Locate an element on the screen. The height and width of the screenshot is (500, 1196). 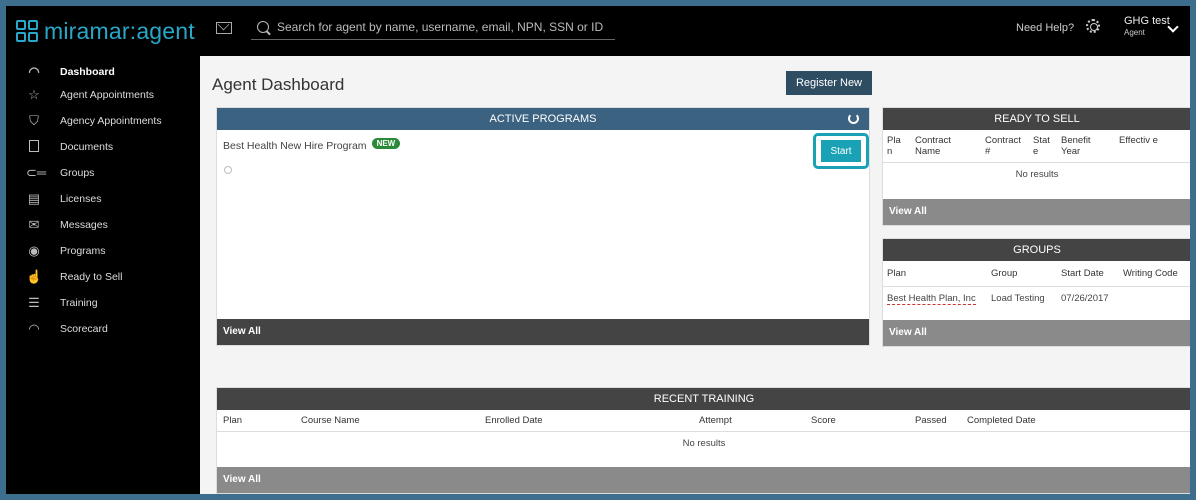
search-bar is located at coordinates (433, 27).